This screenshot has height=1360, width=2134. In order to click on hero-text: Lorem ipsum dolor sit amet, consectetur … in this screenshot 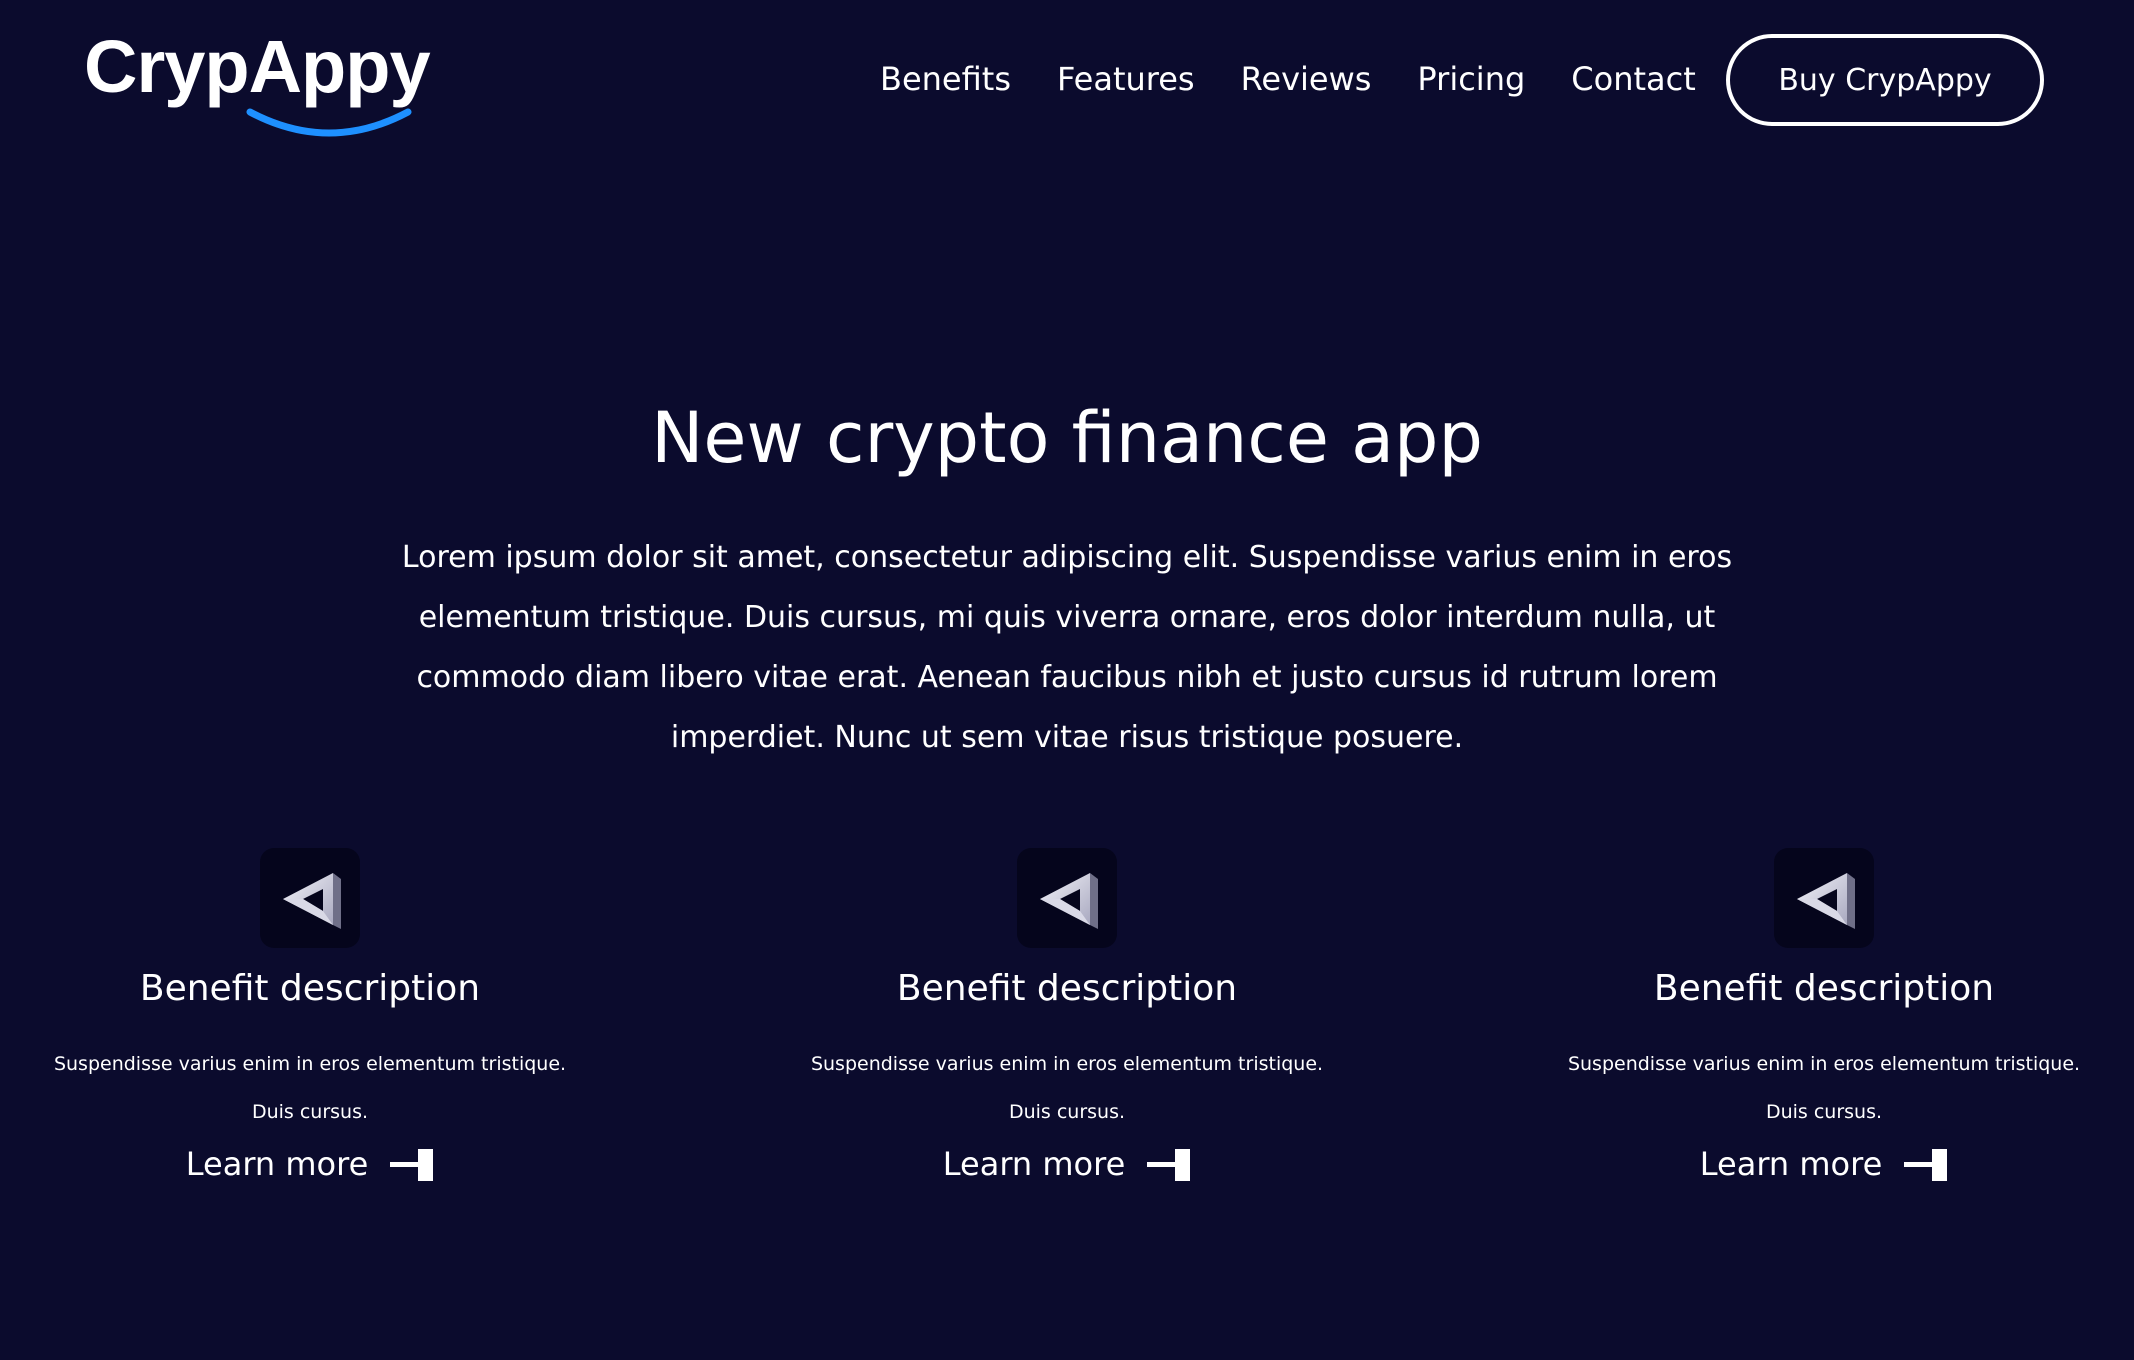, I will do `click(1067, 647)`.